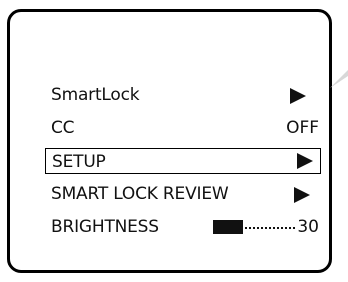 The width and height of the screenshot is (348, 282). Describe the element at coordinates (63, 128) in the screenshot. I see `menu-item-label: CC` at that location.